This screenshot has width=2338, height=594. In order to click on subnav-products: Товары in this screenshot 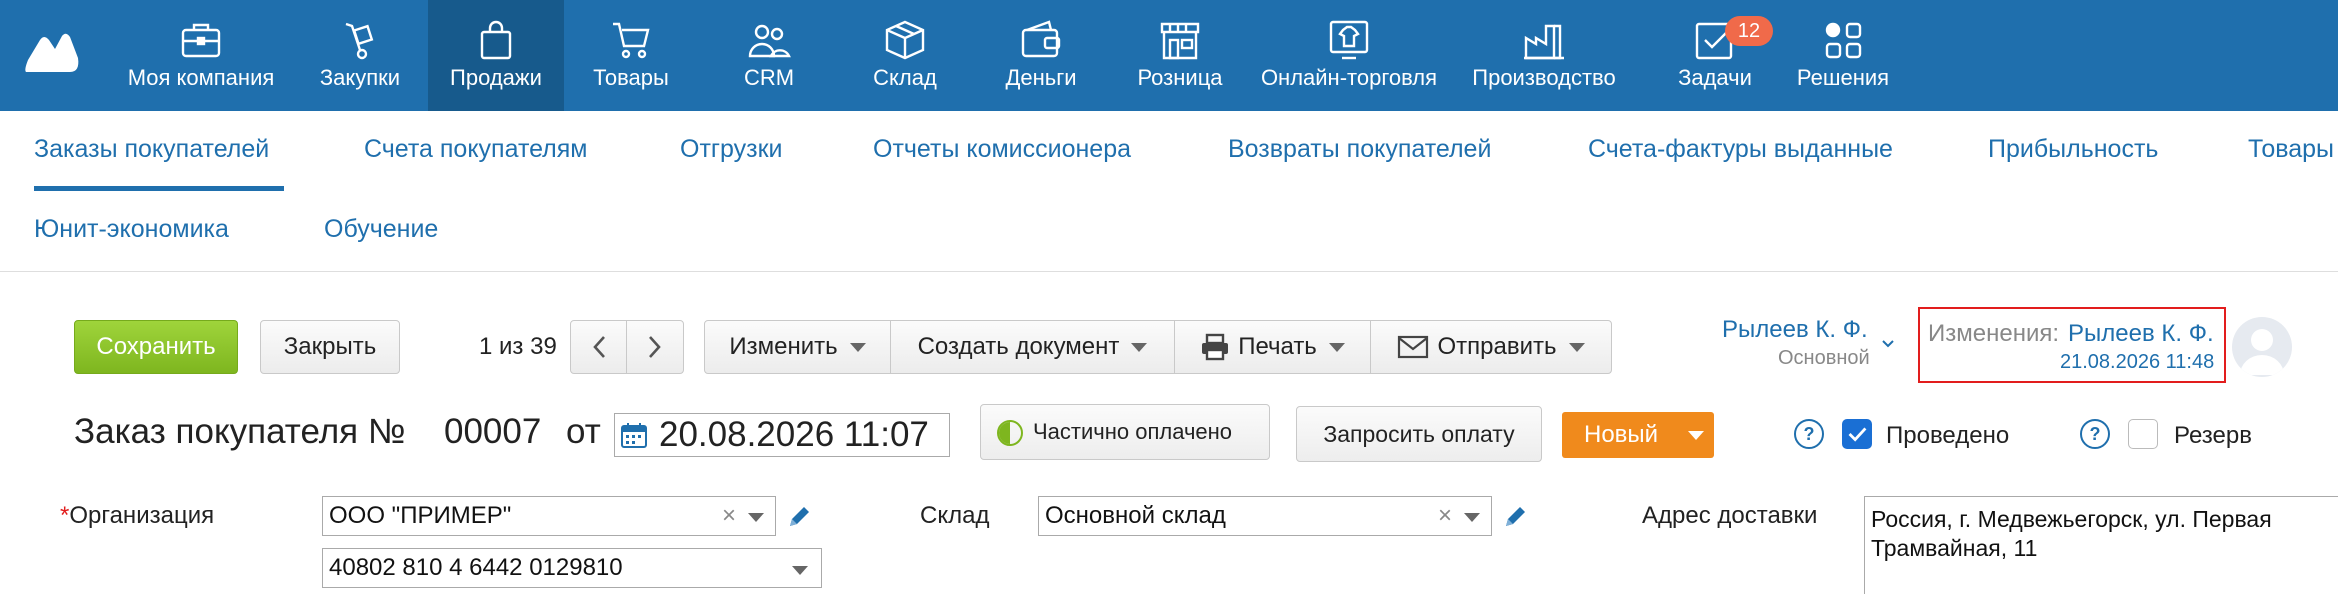, I will do `click(2291, 149)`.